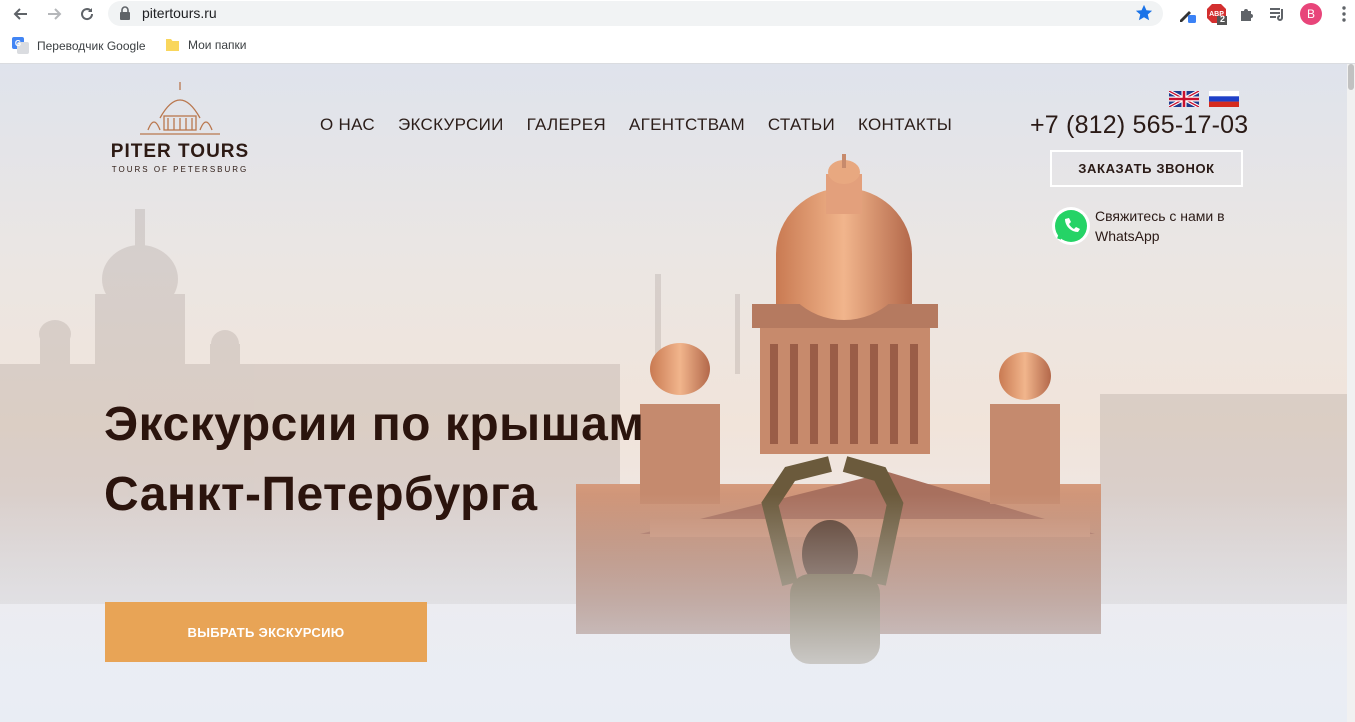  Describe the element at coordinates (905, 125) in the screenshot. I see `nav-contacts: КОНТАКТЫ` at that location.